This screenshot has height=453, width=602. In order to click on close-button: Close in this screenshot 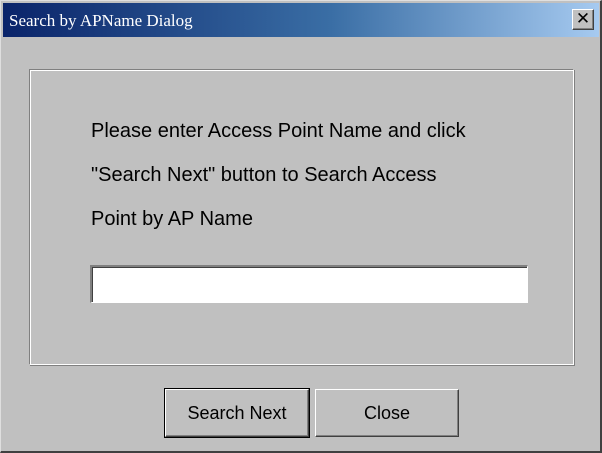, I will do `click(387, 413)`.